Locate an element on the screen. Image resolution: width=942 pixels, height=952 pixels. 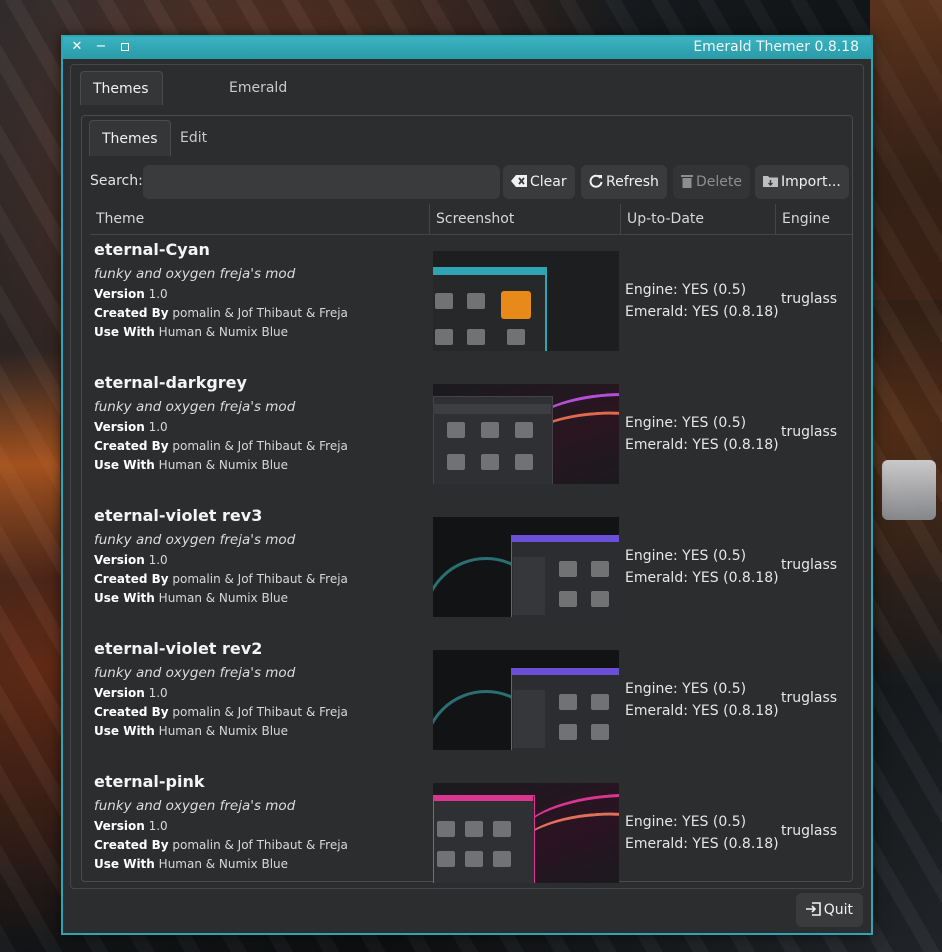
quit-button-label: Quit is located at coordinates (838, 910).